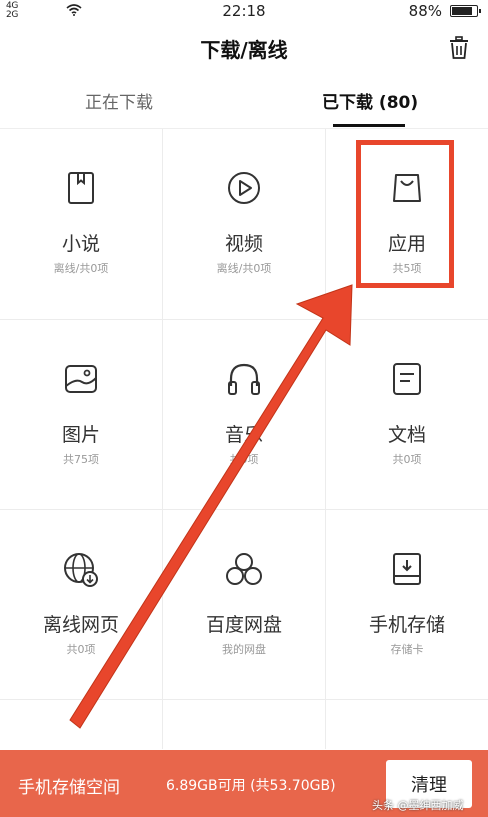 The image size is (488, 817). Describe the element at coordinates (243, 625) in the screenshot. I see `category-label: 百度网盘` at that location.